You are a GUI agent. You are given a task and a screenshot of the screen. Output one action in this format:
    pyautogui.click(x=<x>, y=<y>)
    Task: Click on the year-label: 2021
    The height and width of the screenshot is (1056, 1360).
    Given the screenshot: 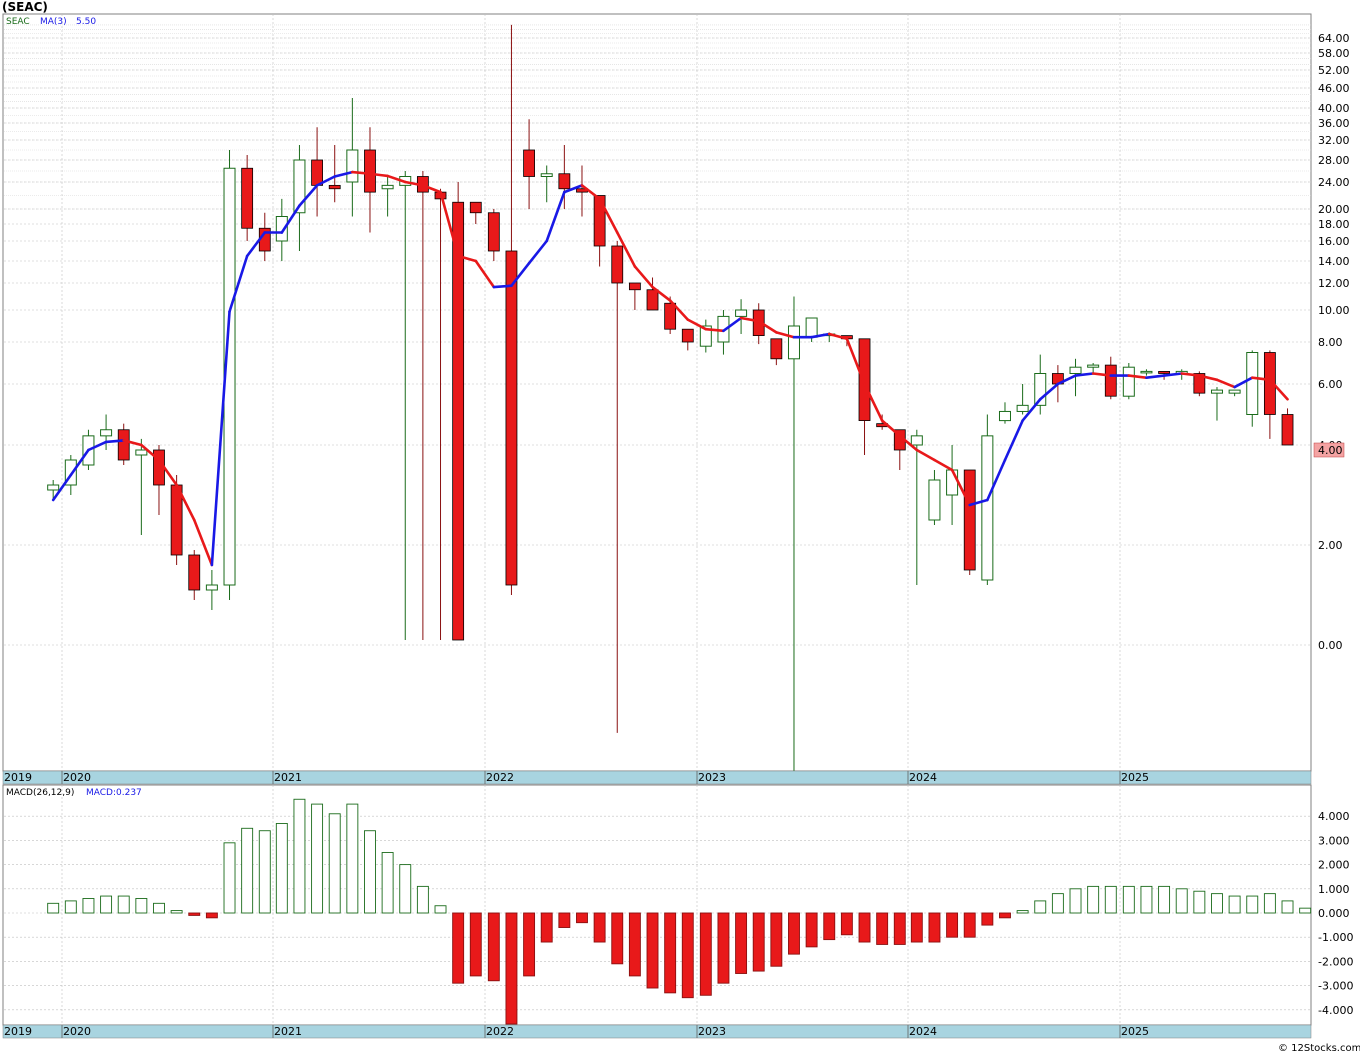 What is the action you would take?
    pyautogui.click(x=288, y=777)
    